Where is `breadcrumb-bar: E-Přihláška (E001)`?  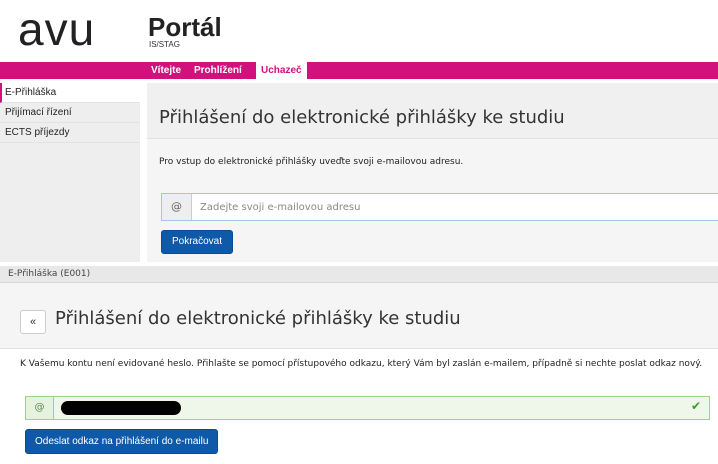
breadcrumb-bar: E-Přihláška (E001) is located at coordinates (359, 274).